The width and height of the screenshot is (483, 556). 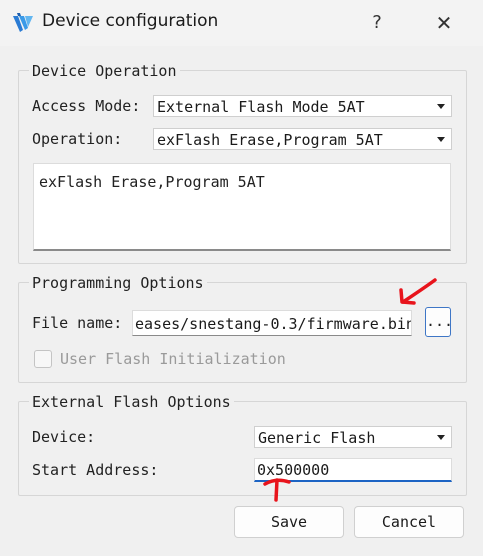 What do you see at coordinates (242, 207) in the screenshot?
I see `operation-description: exFlash Erase,Program 5AT` at bounding box center [242, 207].